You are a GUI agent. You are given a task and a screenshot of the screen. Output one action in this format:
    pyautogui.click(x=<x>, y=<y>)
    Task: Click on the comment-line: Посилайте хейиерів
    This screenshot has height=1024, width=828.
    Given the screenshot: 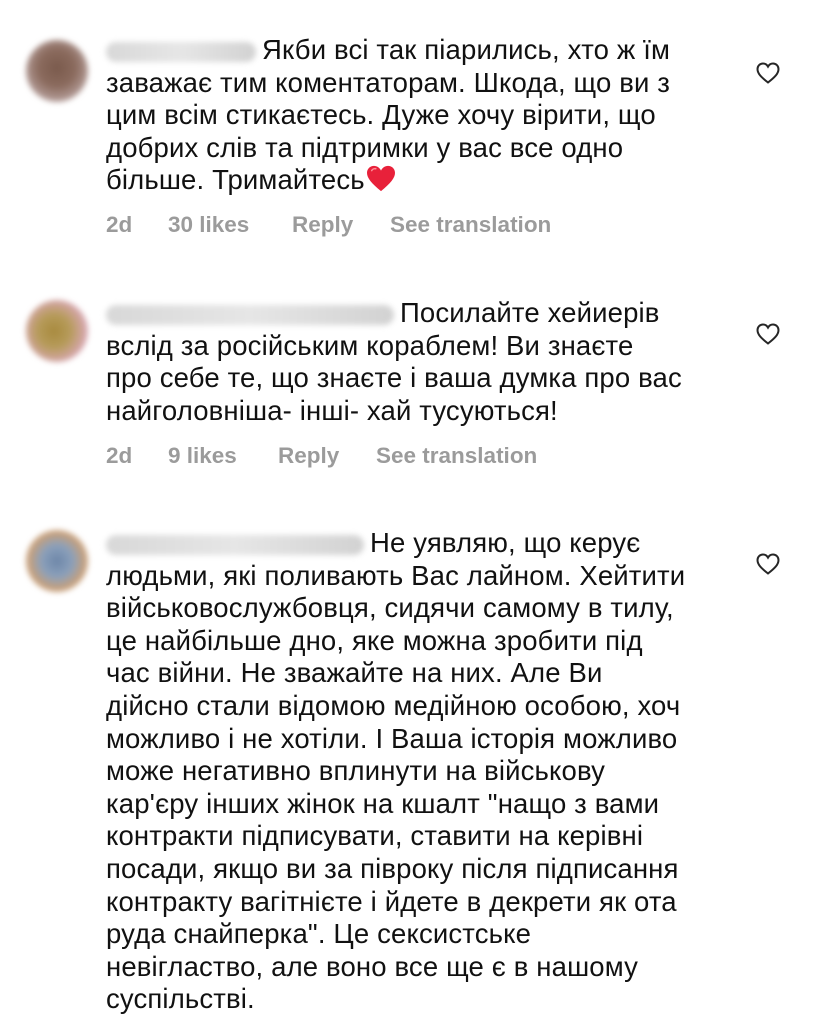 What is the action you would take?
    pyautogui.click(x=530, y=312)
    